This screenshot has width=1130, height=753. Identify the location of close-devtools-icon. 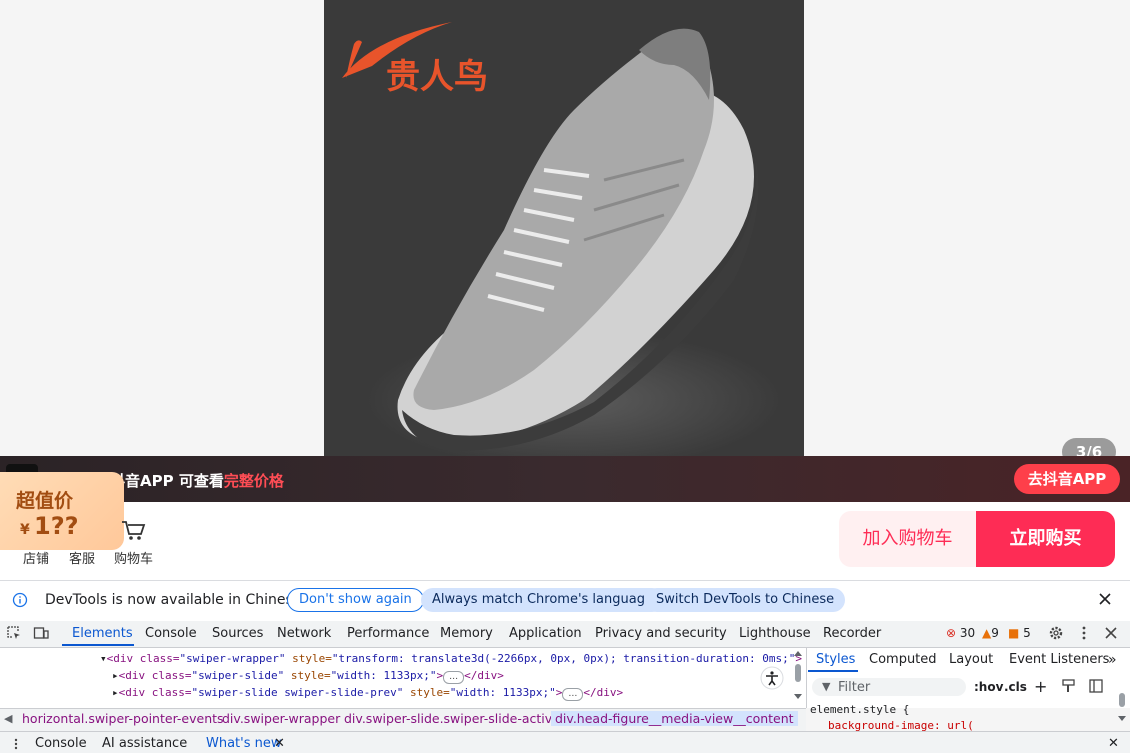
(1111, 633).